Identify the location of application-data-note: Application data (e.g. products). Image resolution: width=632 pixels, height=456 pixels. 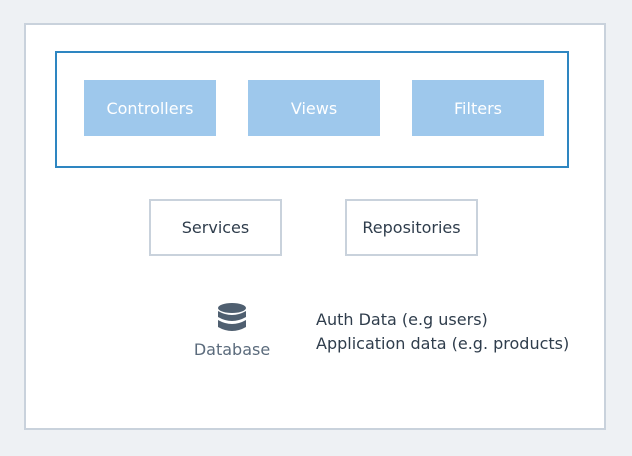
(443, 343).